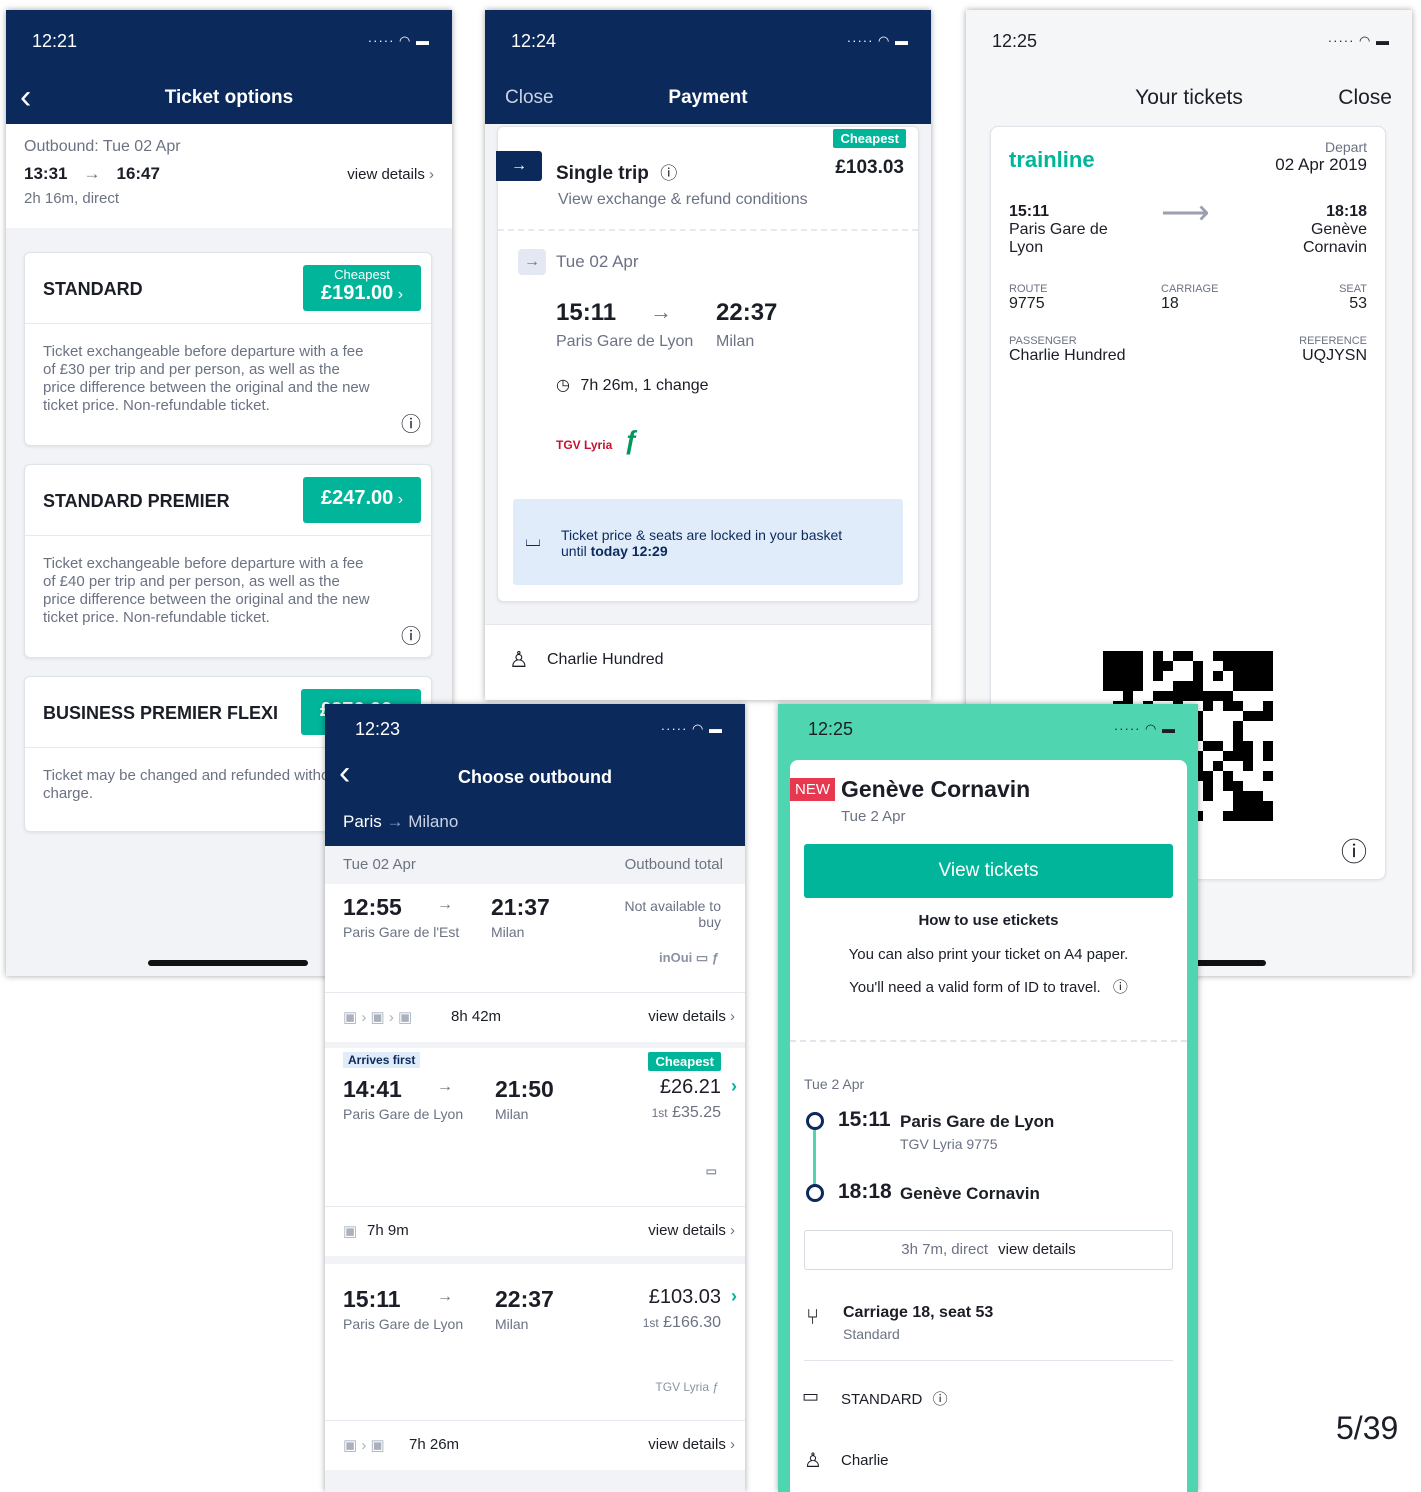  What do you see at coordinates (1345, 147) in the screenshot?
I see `depart-label: Depart` at bounding box center [1345, 147].